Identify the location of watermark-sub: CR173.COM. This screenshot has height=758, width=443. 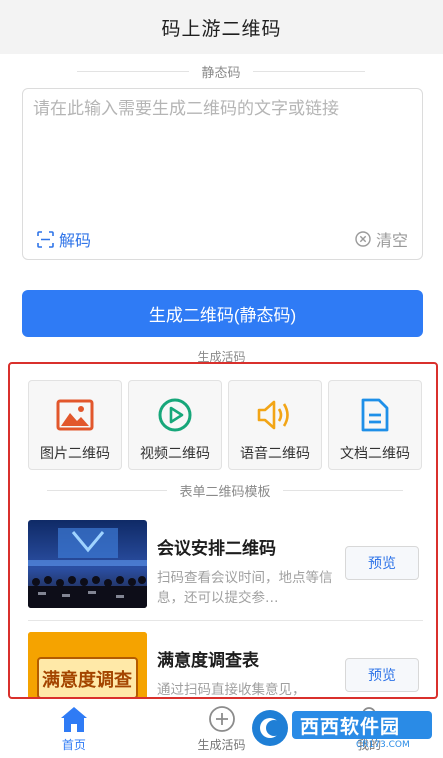
(383, 745).